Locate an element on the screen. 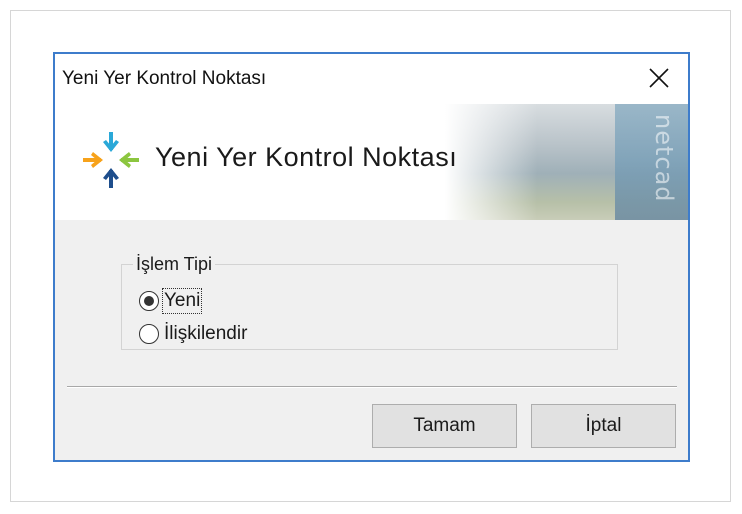 The height and width of the screenshot is (514, 742). radio-label-yeni: Yeni is located at coordinates (182, 301).